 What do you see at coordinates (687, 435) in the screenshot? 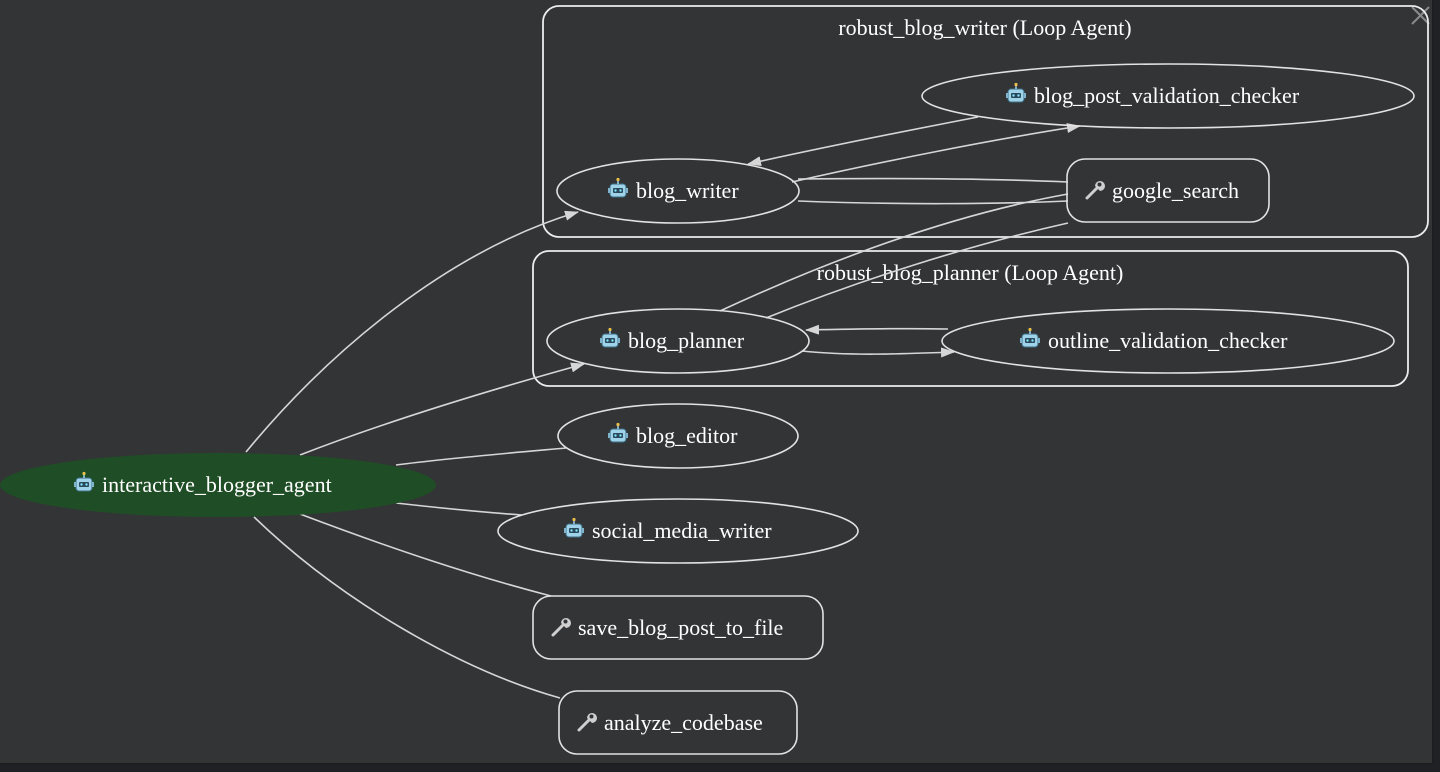
I see `node-label: blog_editor` at bounding box center [687, 435].